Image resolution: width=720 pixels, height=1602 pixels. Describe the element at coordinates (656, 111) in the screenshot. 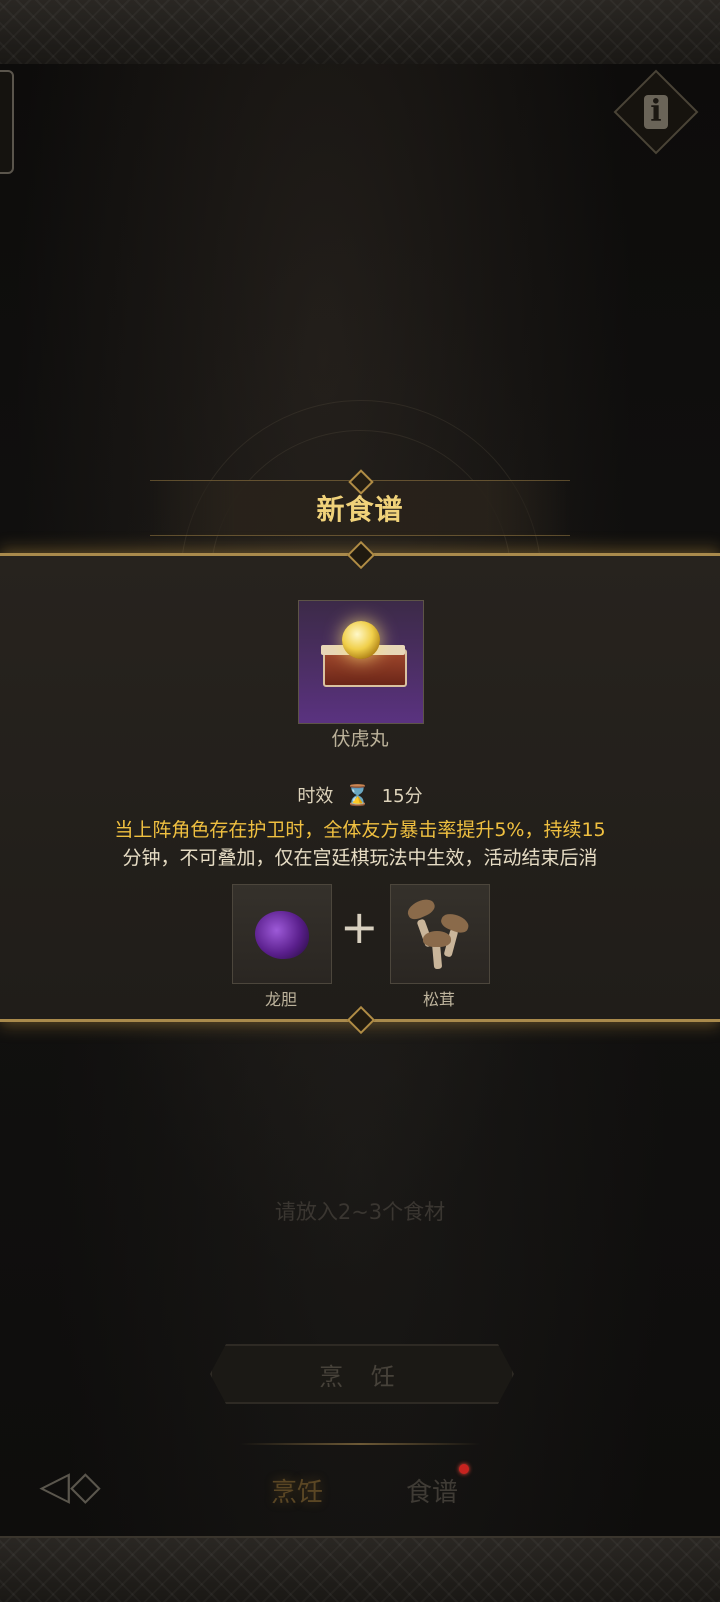

I see `info-icon: i` at that location.